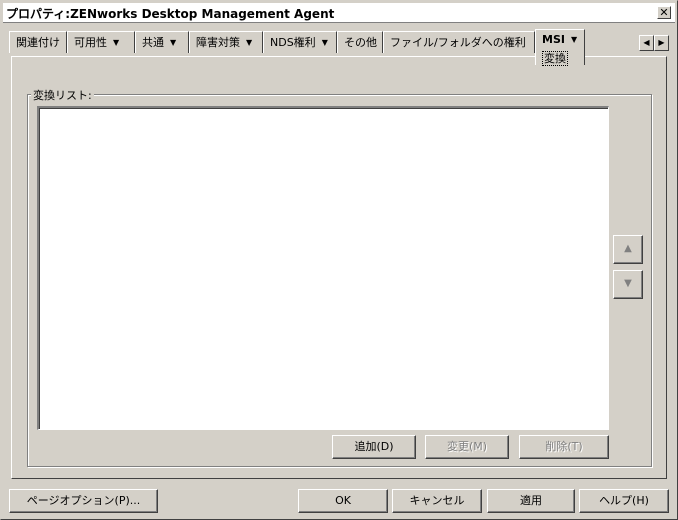 Image resolution: width=678 pixels, height=520 pixels. I want to click on close-button: ✕, so click(664, 12).